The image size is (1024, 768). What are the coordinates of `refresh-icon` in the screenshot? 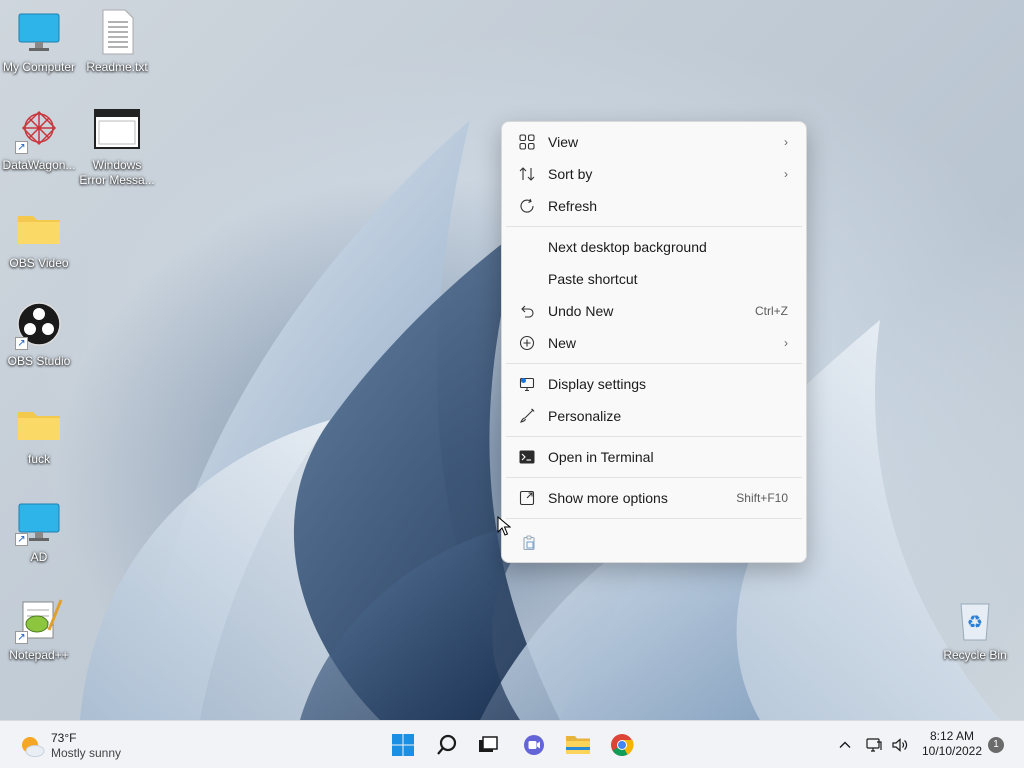 It's located at (527, 206).